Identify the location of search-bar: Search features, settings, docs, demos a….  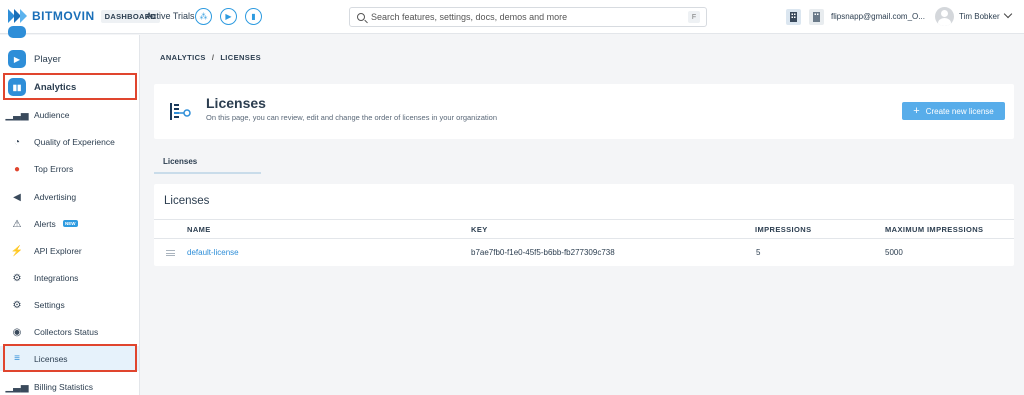
(528, 17).